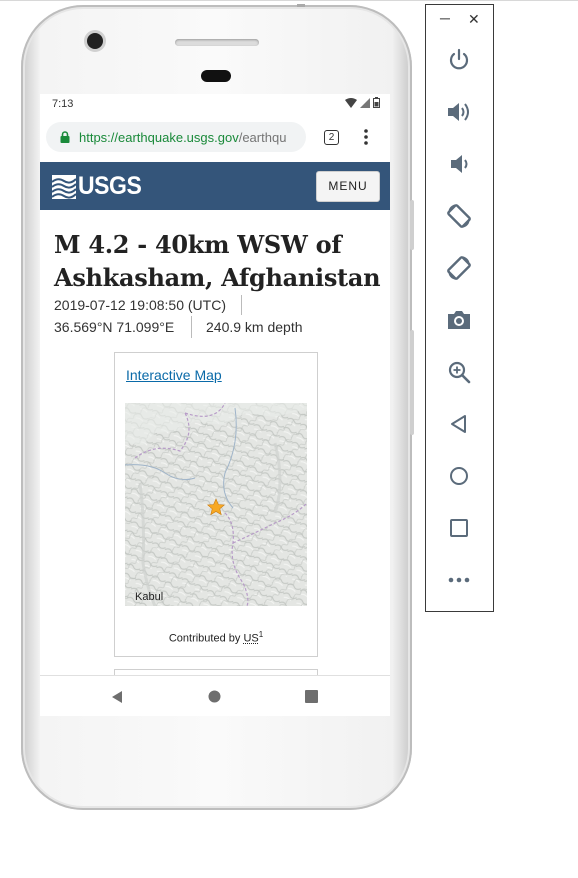  Describe the element at coordinates (149, 597) in the screenshot. I see `map-place-label: Kabul` at that location.